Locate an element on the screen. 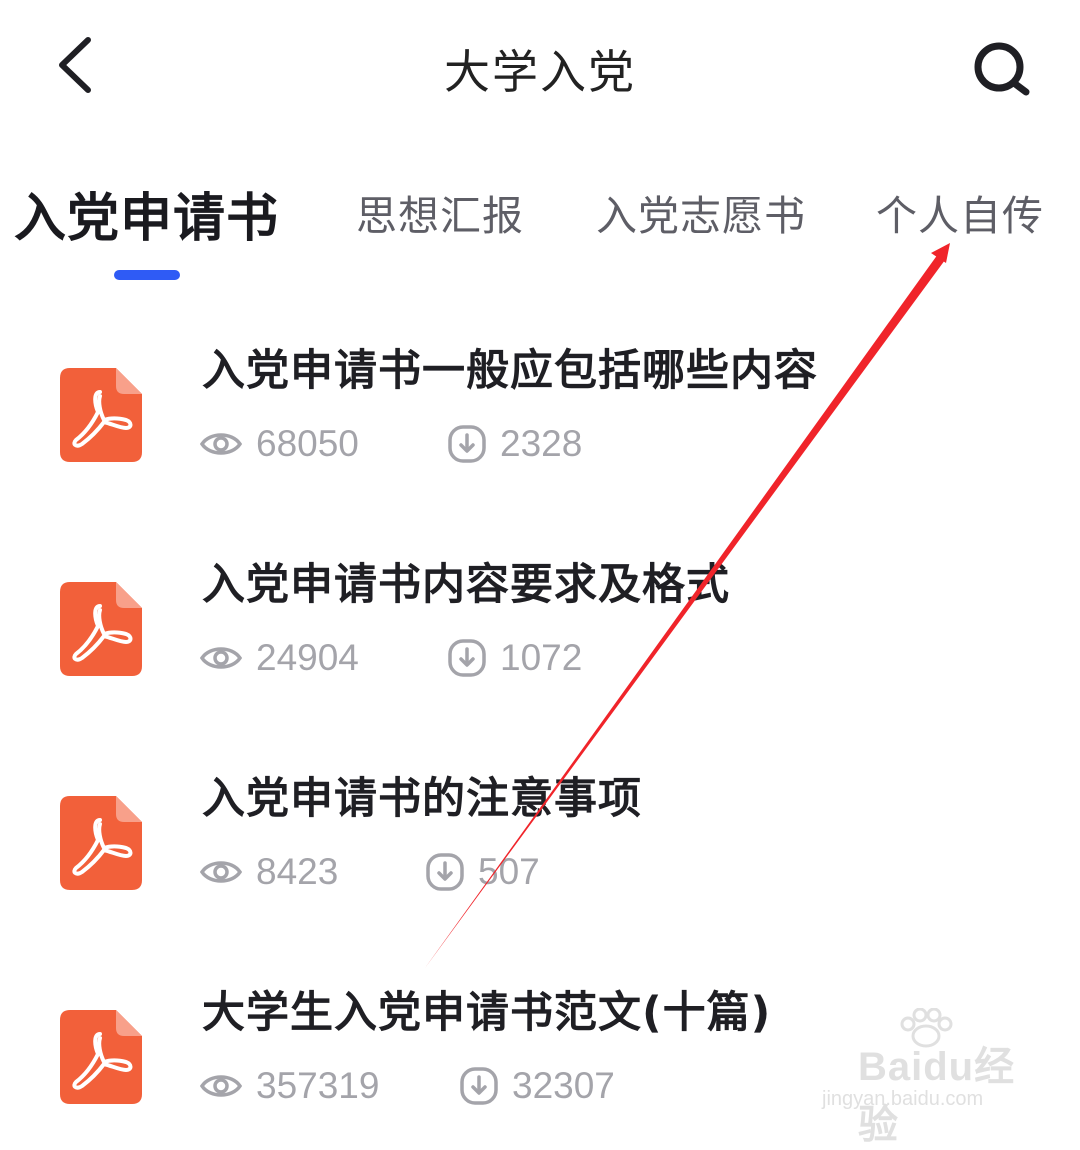  document-title: 入党申请书一般应包括哪些内容 is located at coordinates (510, 371).